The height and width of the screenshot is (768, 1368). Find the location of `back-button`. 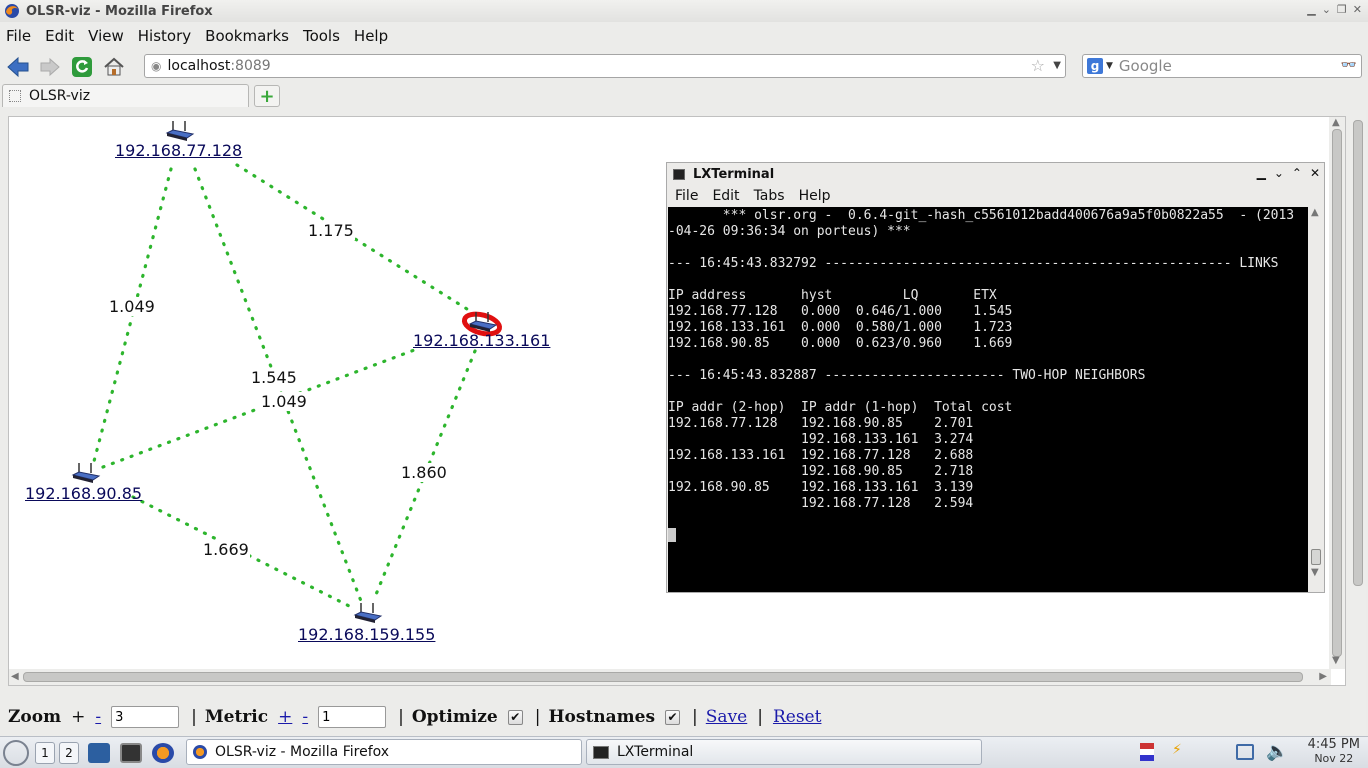

back-button is located at coordinates (18, 67).